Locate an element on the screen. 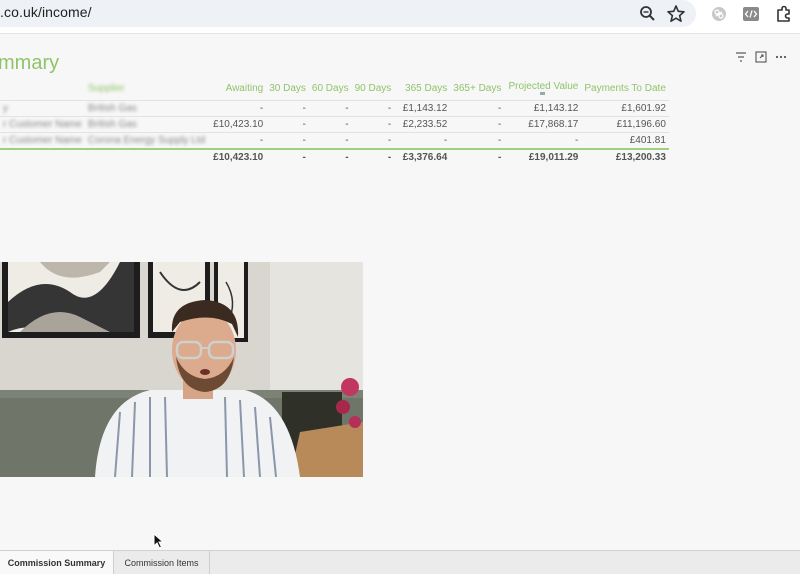 The image size is (800, 574). total-cell-supplier is located at coordinates (146, 156).